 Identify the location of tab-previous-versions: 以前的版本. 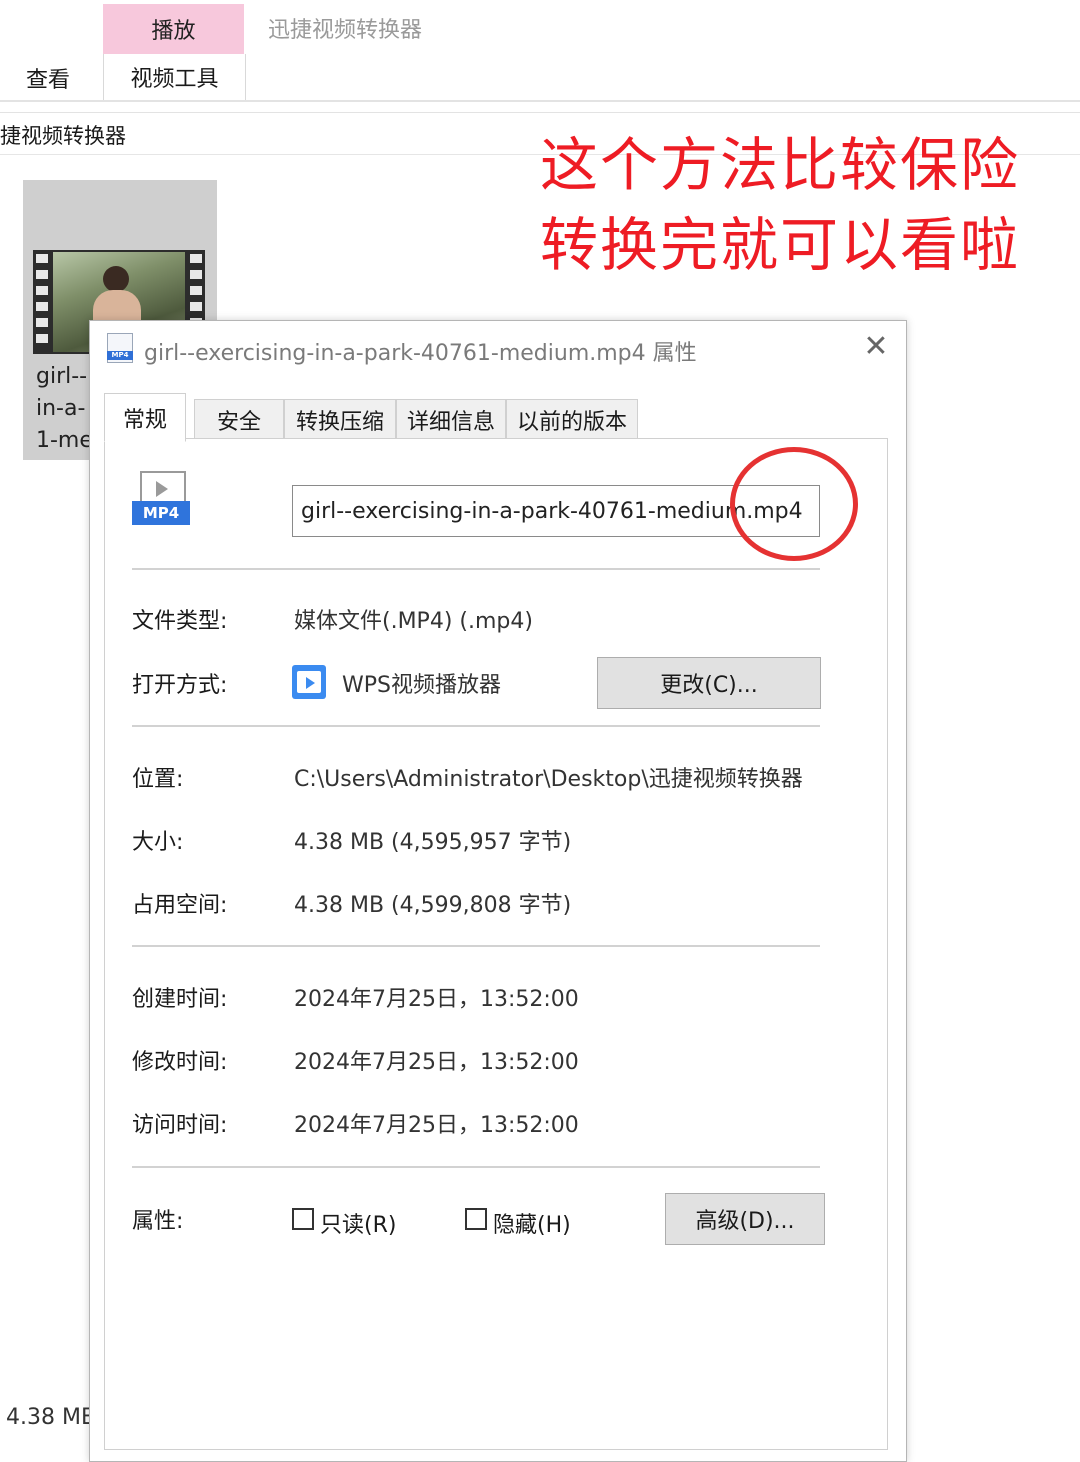
(572, 420).